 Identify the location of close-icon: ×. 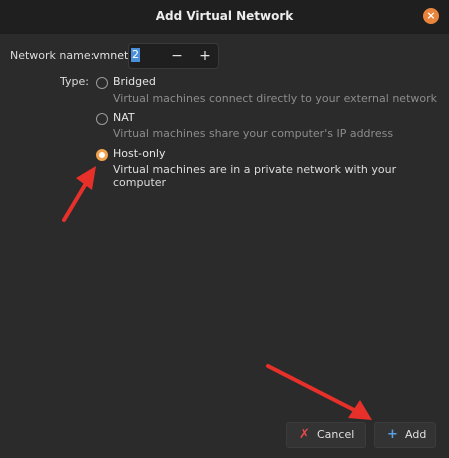
(431, 16).